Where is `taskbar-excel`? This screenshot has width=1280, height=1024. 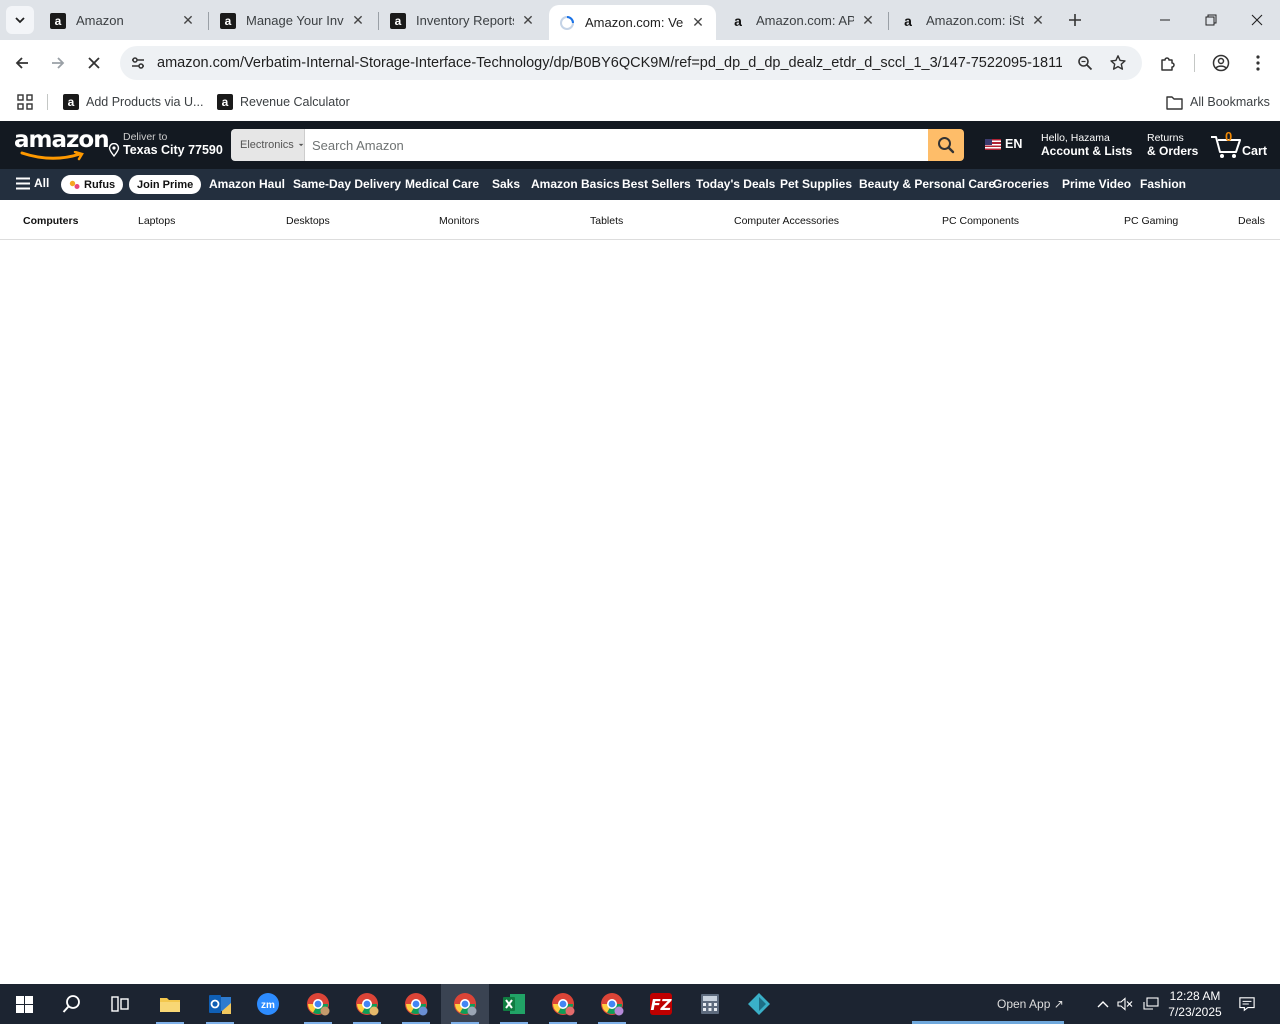
taskbar-excel is located at coordinates (514, 1004).